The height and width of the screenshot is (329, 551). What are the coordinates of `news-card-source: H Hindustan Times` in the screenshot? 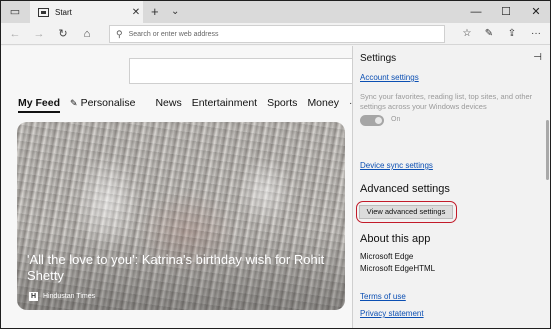 It's located at (62, 296).